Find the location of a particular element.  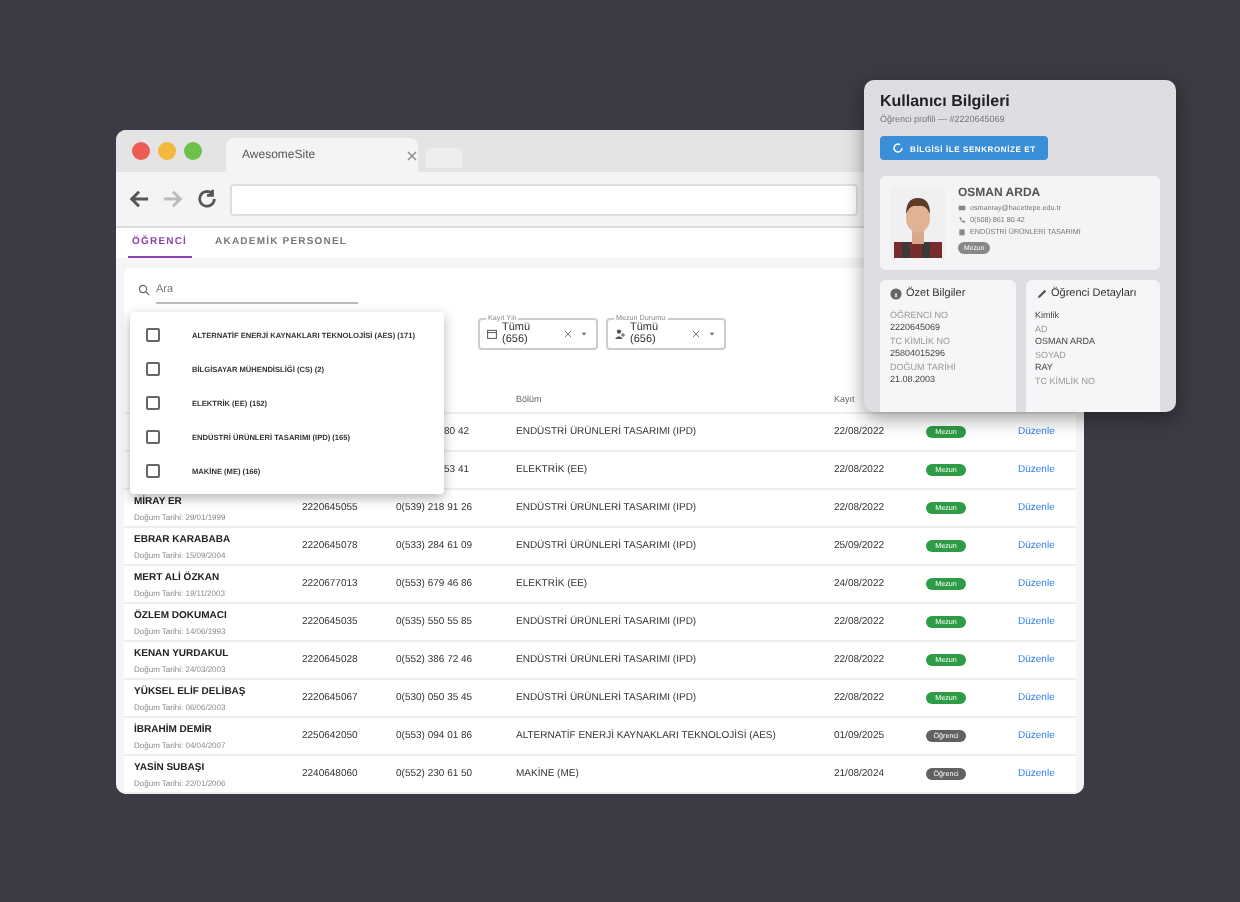

info-icon is located at coordinates (896, 294).